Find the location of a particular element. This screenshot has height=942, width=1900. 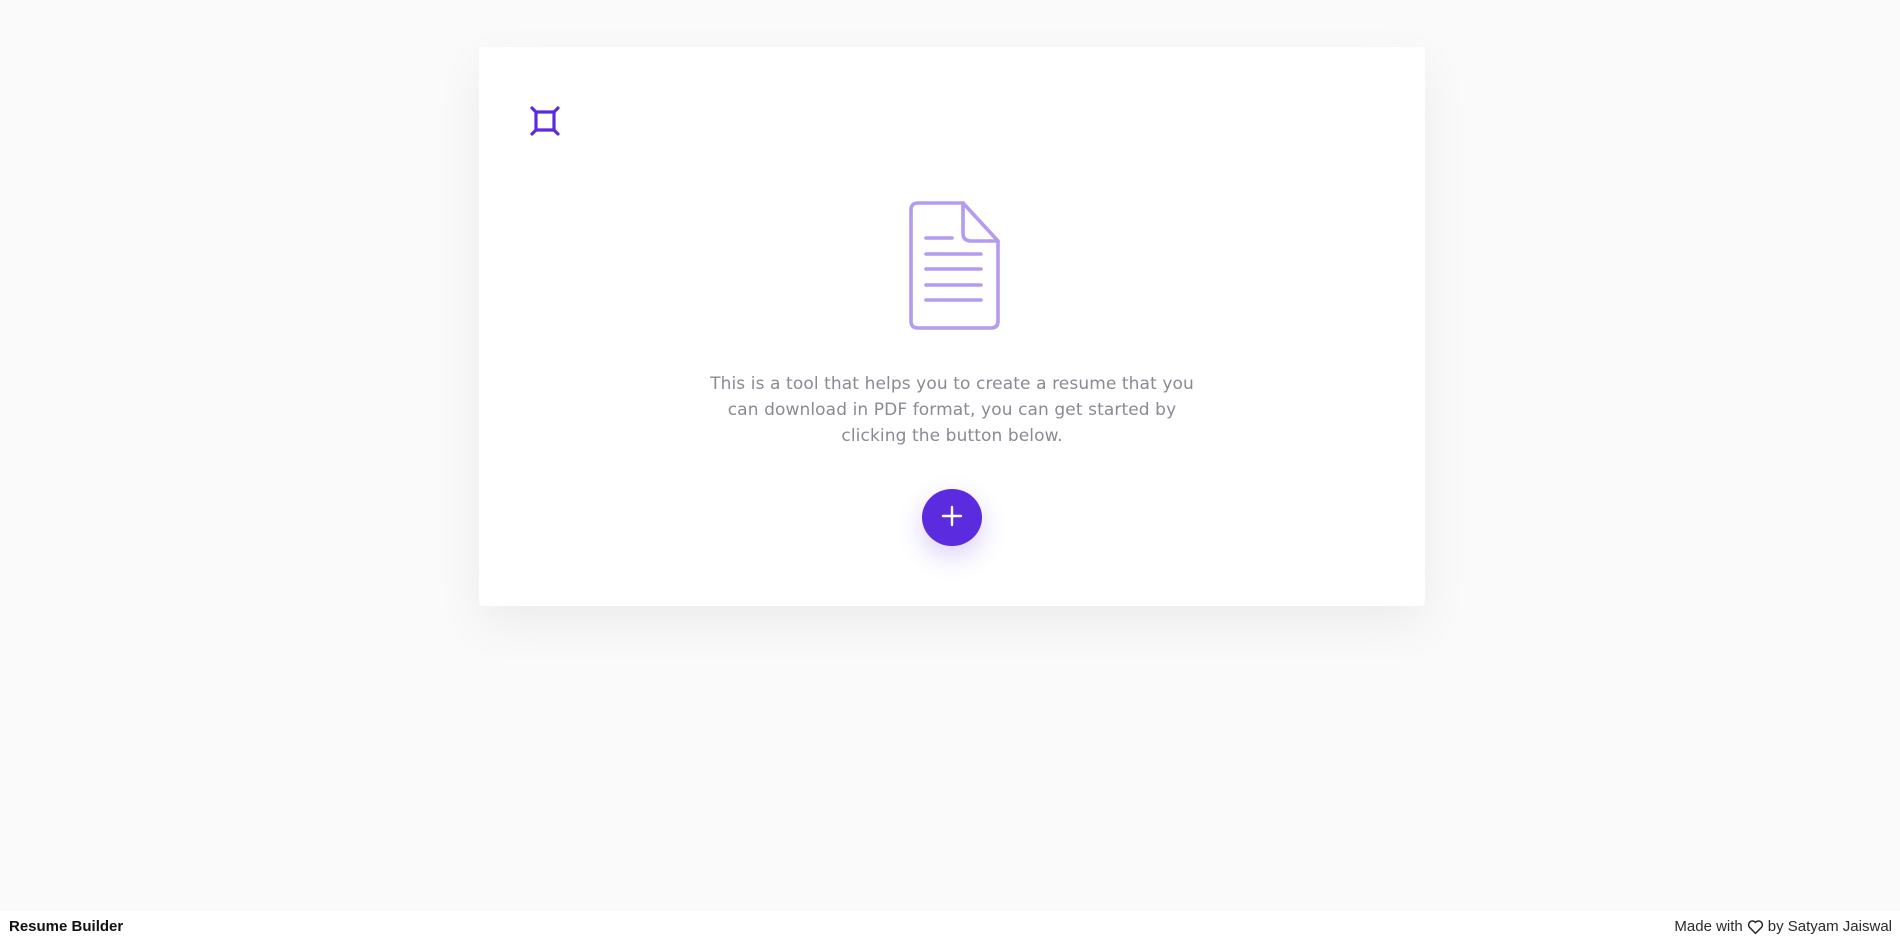

footer-brand: Resume Builder is located at coordinates (66, 926).